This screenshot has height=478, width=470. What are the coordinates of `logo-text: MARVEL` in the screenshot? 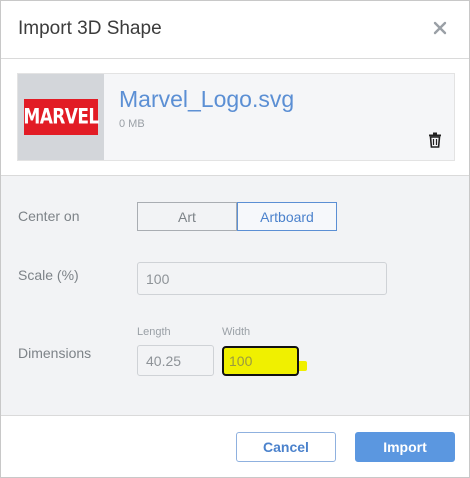 It's located at (61, 117).